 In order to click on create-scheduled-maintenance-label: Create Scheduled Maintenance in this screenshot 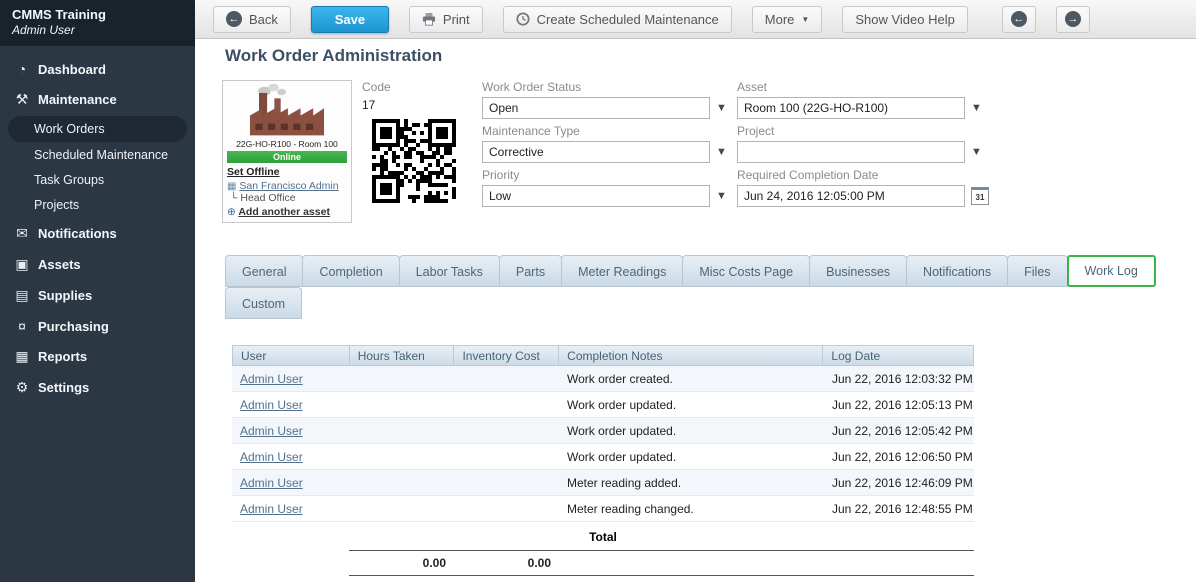, I will do `click(627, 19)`.